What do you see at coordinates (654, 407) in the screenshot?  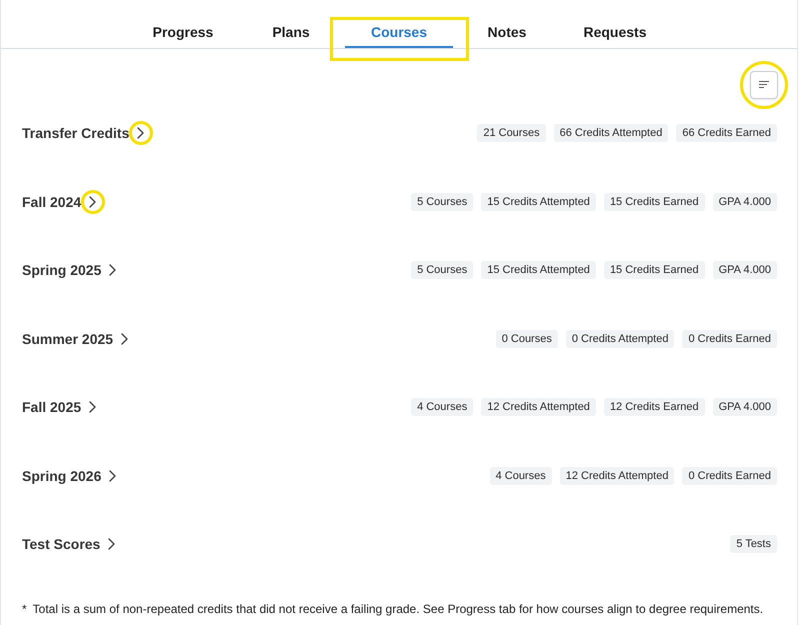 I see `summary-badge: 12 Credits Earned` at bounding box center [654, 407].